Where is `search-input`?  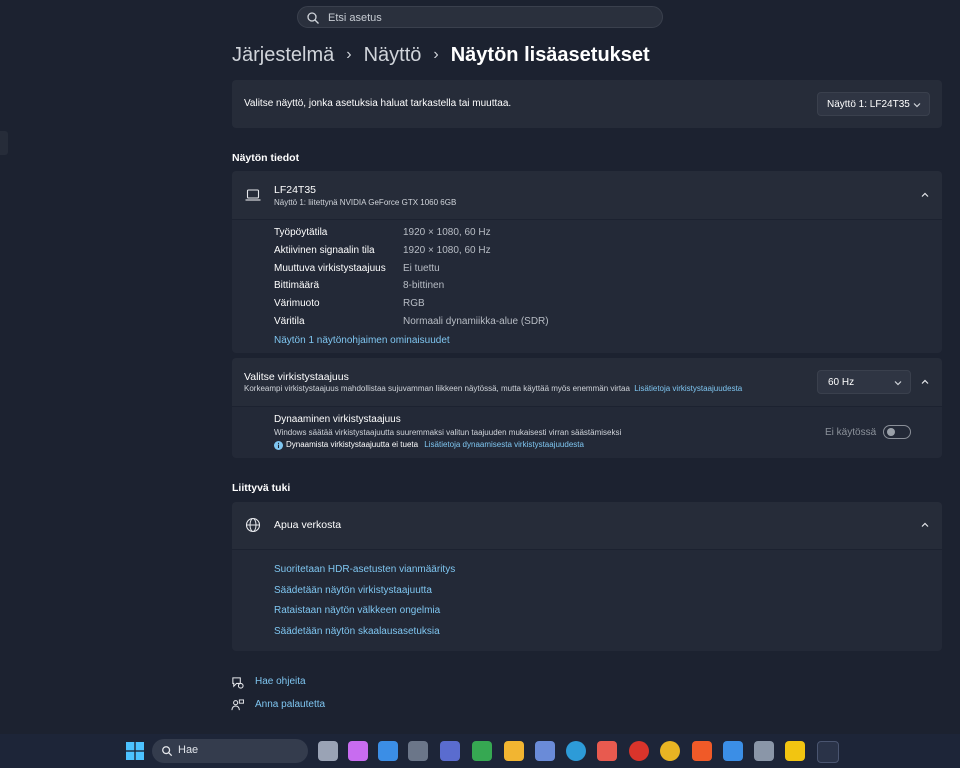
search-input is located at coordinates (488, 18).